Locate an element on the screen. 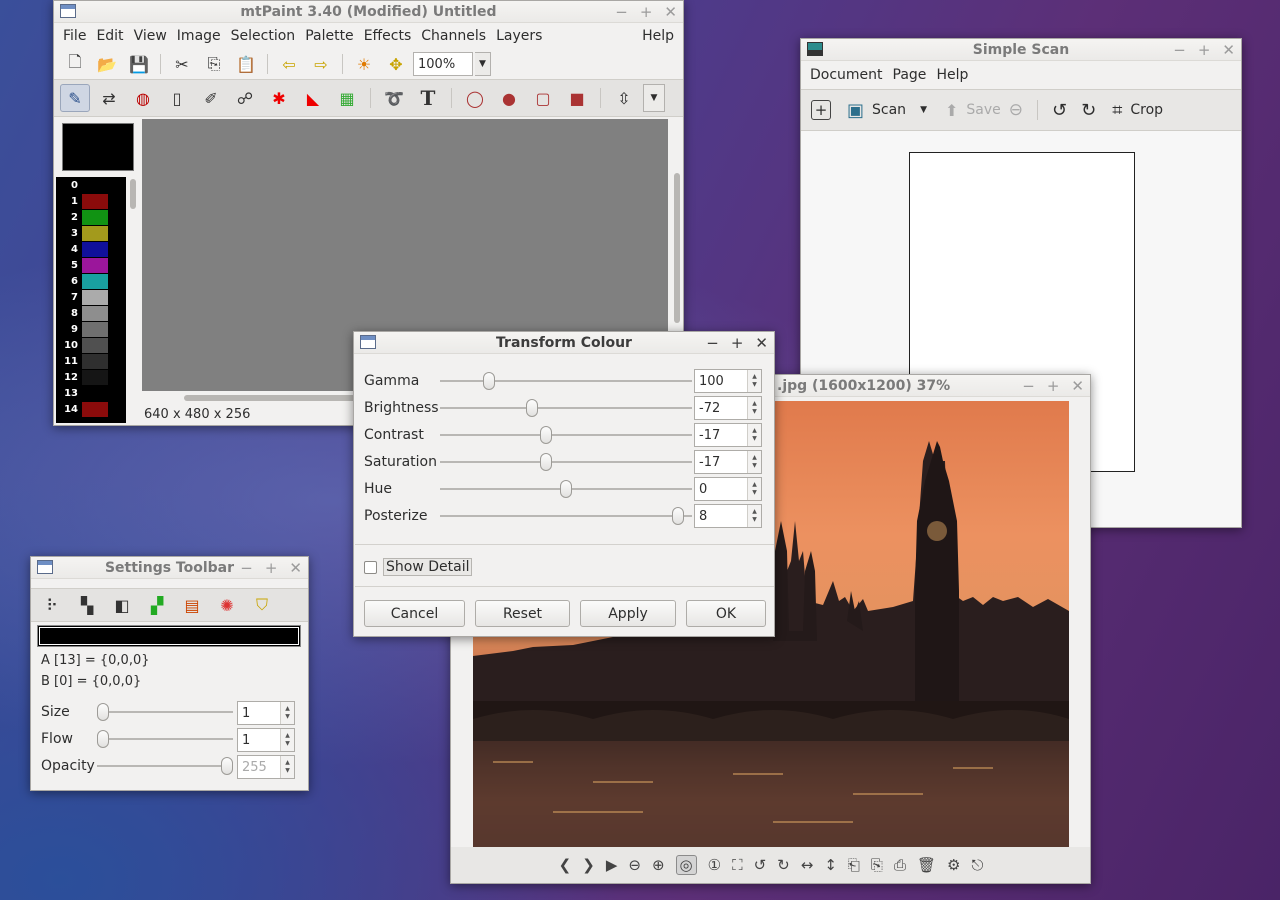 The image size is (1280, 900). crop-button: Crop is located at coordinates (1146, 110).